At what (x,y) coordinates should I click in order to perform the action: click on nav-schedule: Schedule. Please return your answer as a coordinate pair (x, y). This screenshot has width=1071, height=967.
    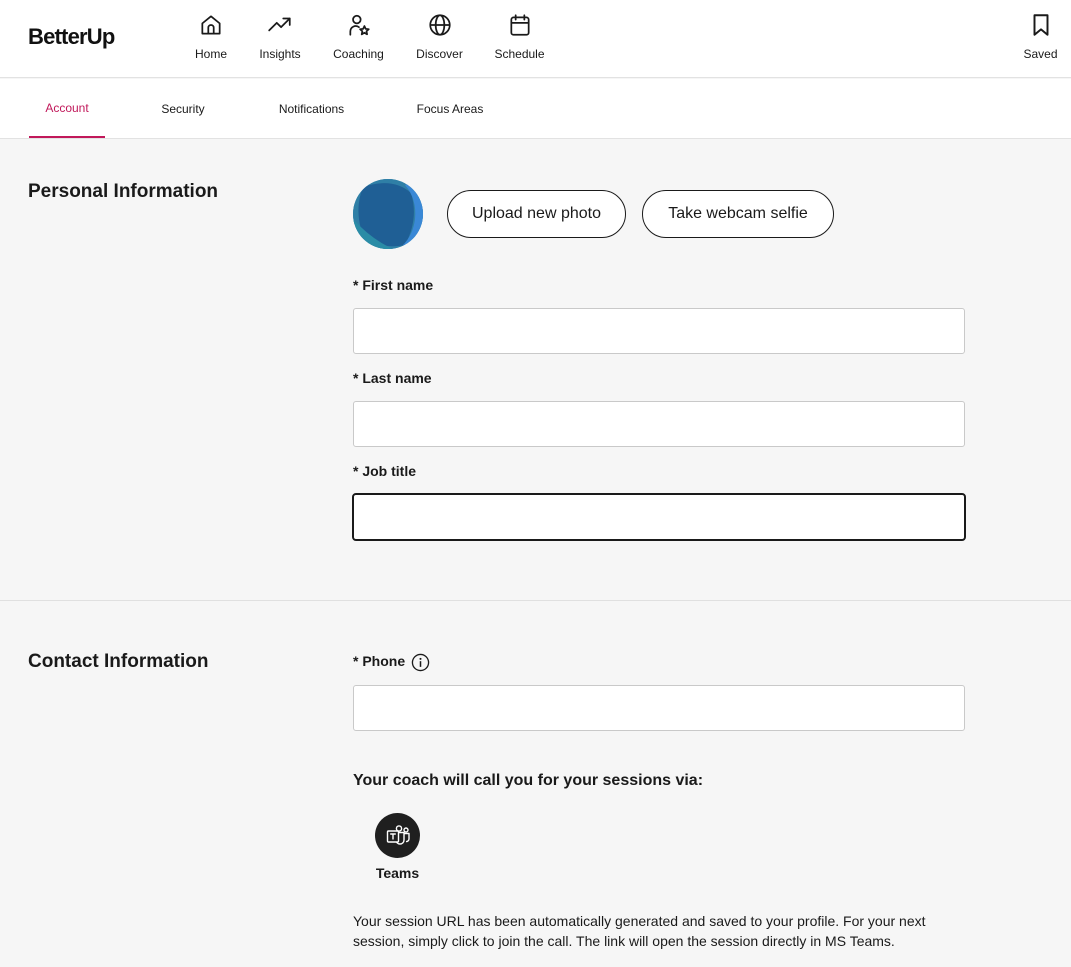
    Looking at the image, I should click on (519, 36).